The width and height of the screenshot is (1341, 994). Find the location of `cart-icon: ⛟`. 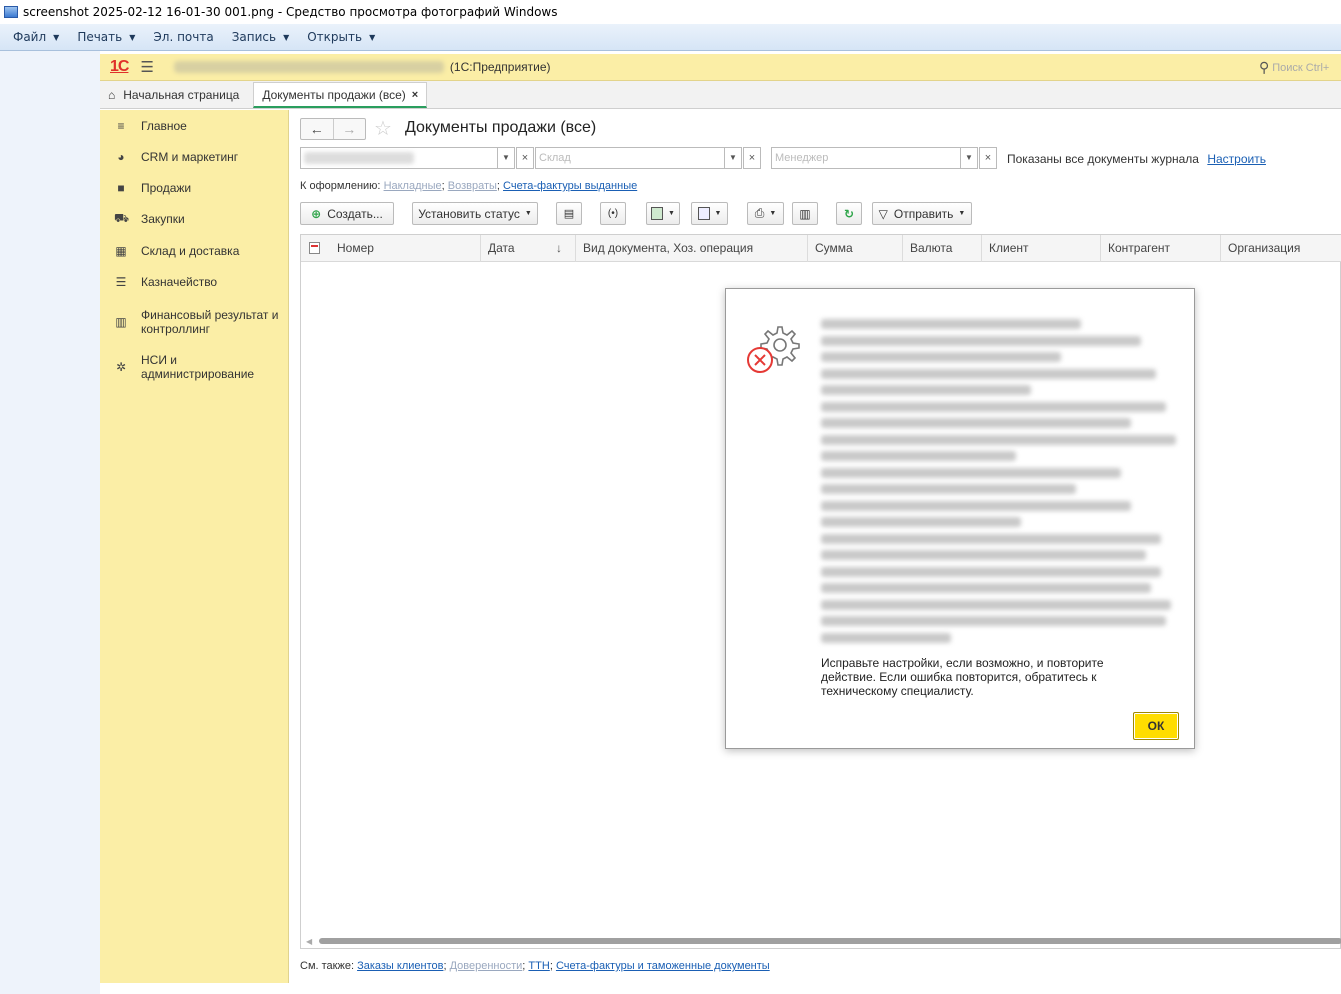

cart-icon: ⛟ is located at coordinates (122, 218).